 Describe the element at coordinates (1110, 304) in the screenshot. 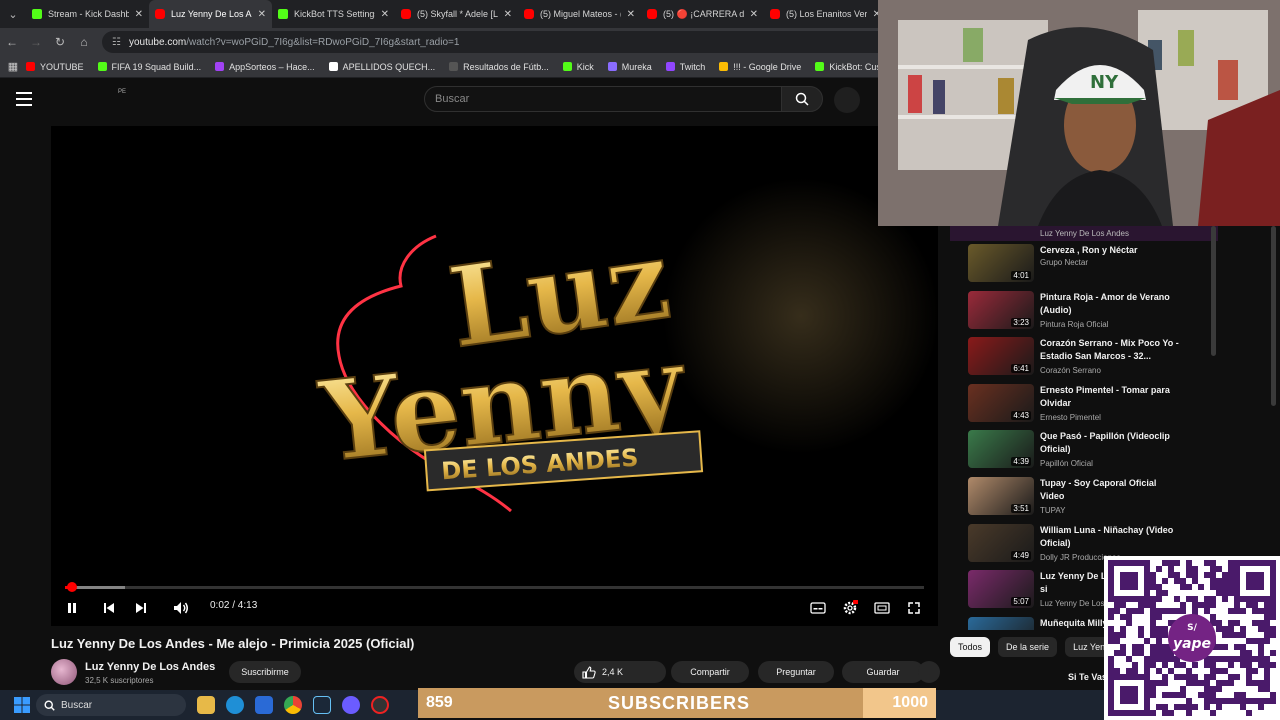

I see `playlist-item-title: Pintura Roja - Amor de Verano (Audio)` at that location.